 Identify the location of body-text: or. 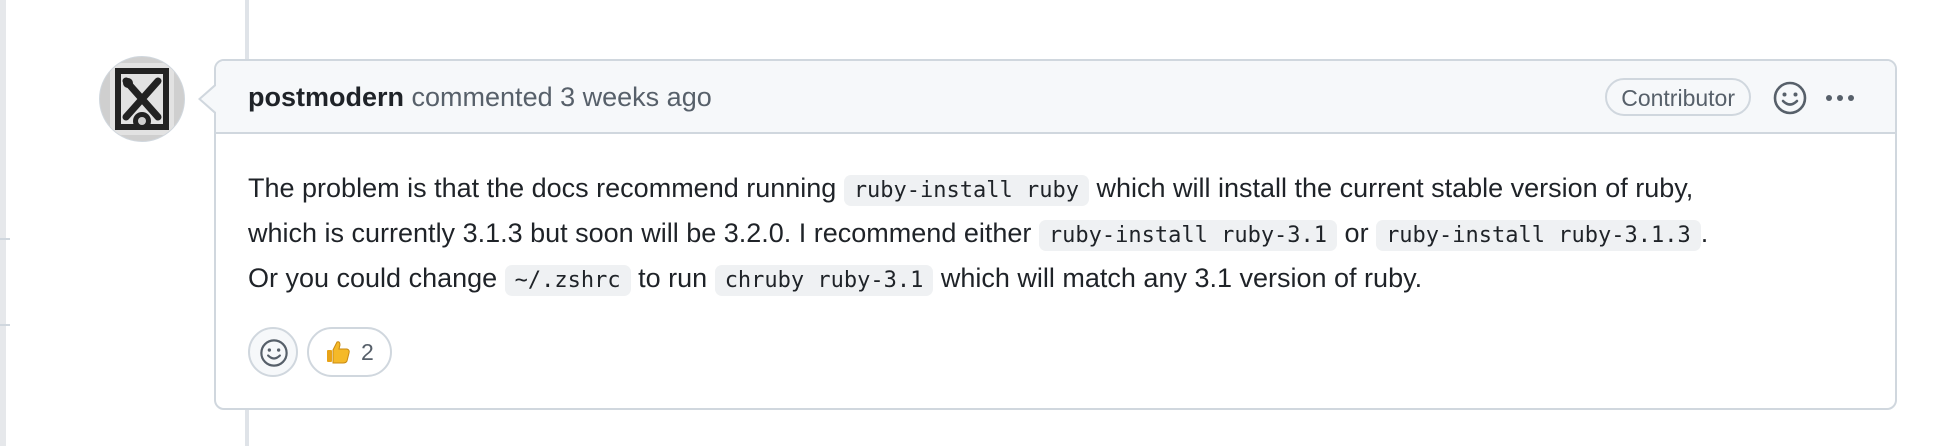
(1357, 233).